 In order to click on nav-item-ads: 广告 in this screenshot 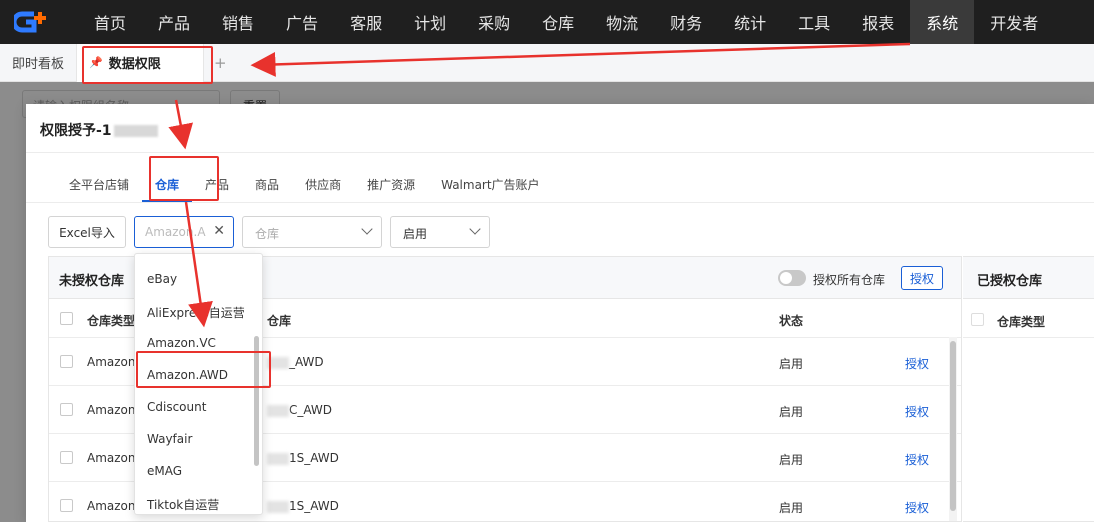, I will do `click(302, 22)`.